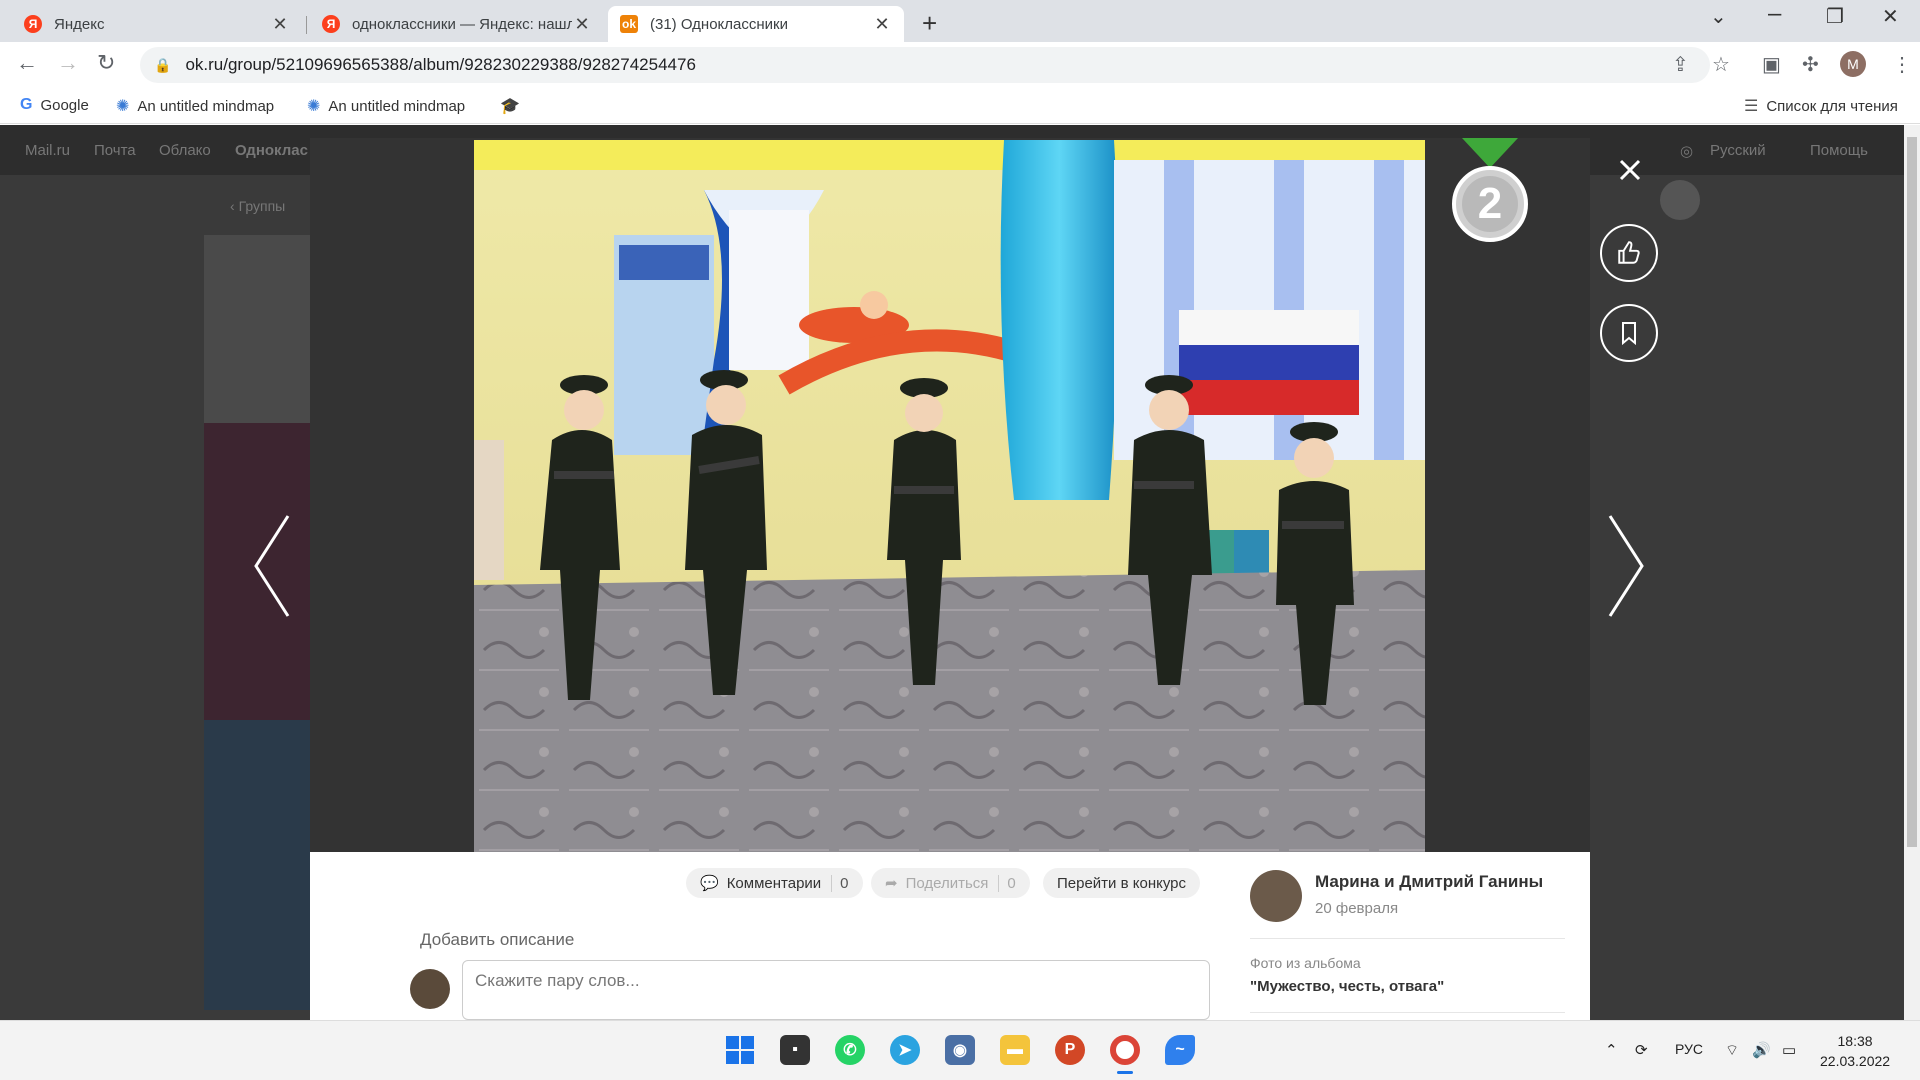 The width and height of the screenshot is (1920, 1080). Describe the element at coordinates (629, 24) in the screenshot. I see `ok-icon: ok` at that location.